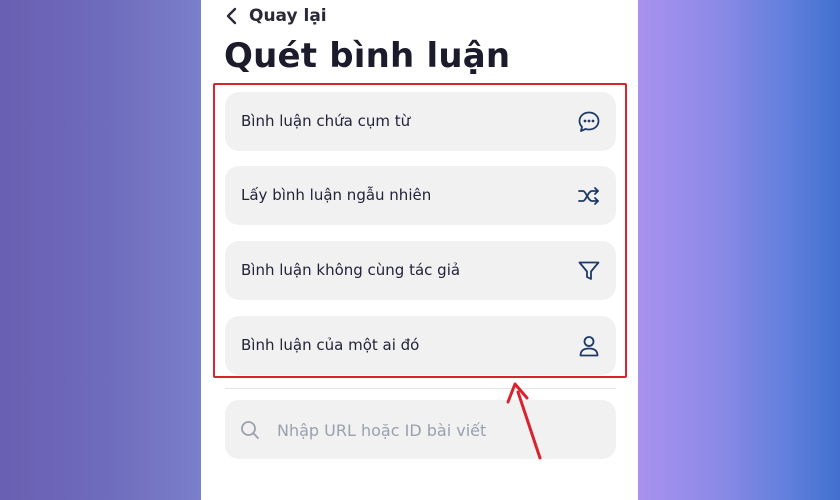 This screenshot has width=840, height=500. Describe the element at coordinates (231, 16) in the screenshot. I see `chevron-left-icon` at that location.